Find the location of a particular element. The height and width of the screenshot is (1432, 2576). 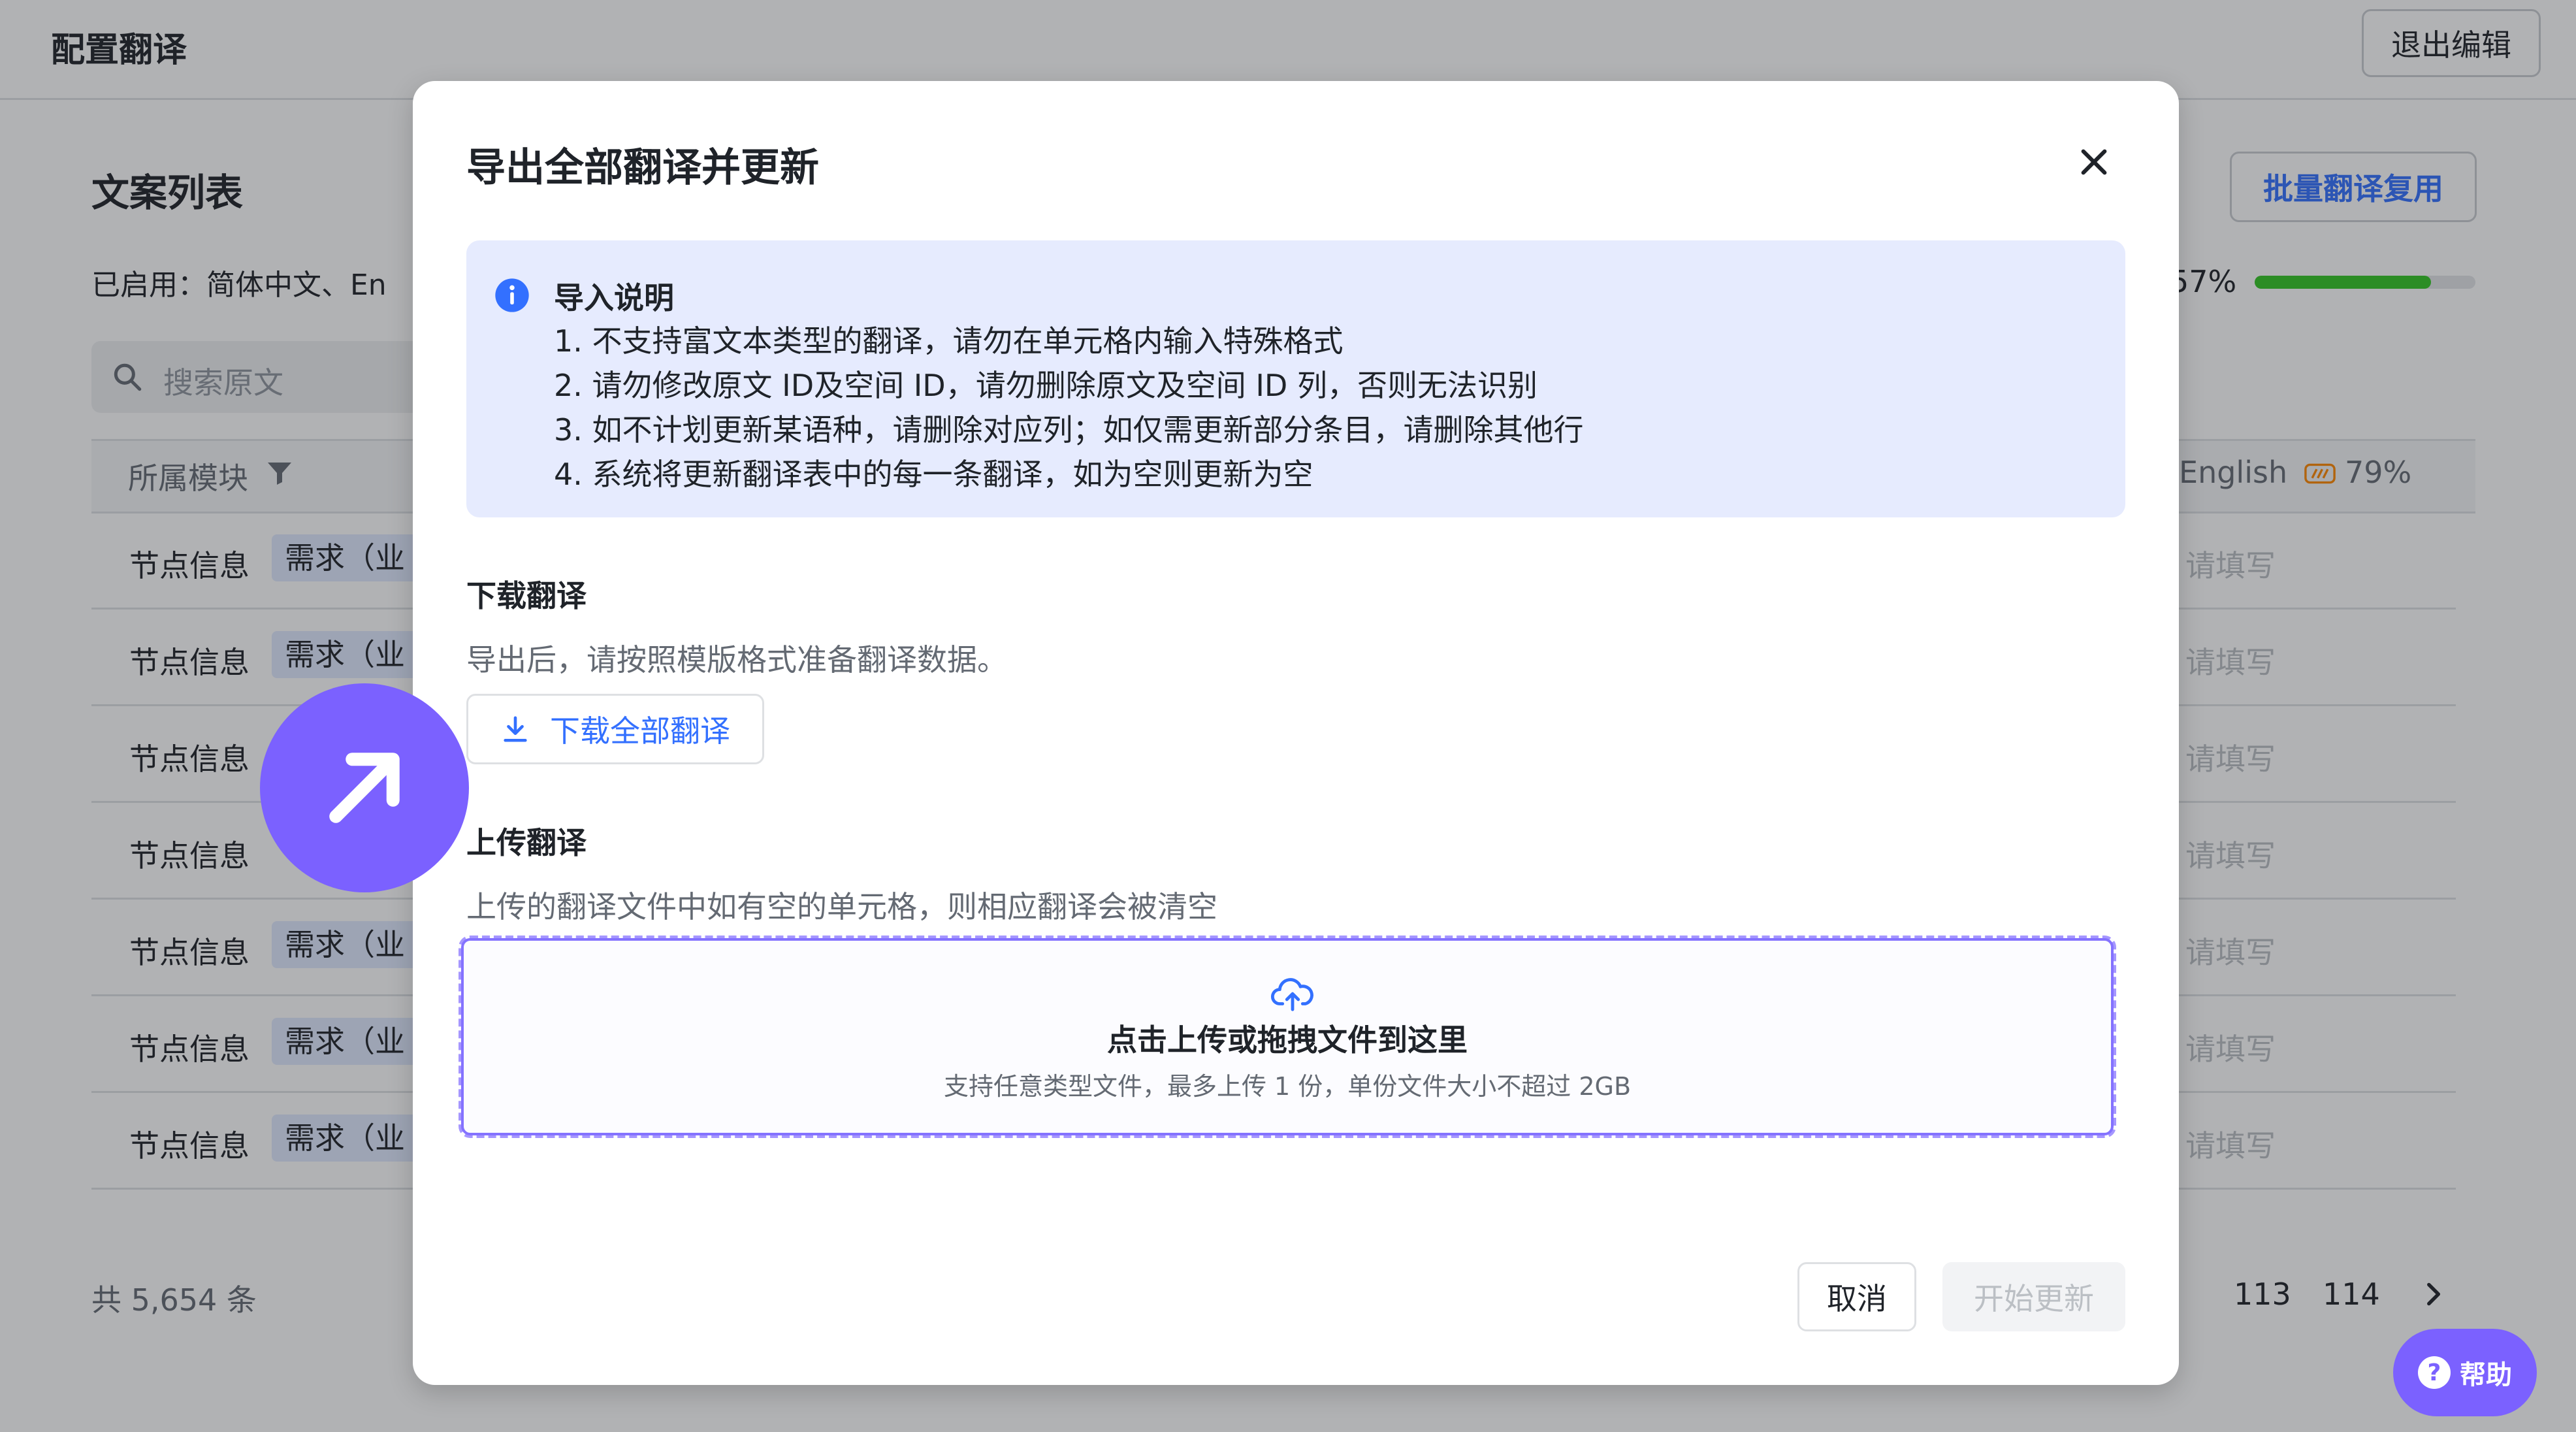

upload-section-title: 上传翻译 is located at coordinates (526, 843).